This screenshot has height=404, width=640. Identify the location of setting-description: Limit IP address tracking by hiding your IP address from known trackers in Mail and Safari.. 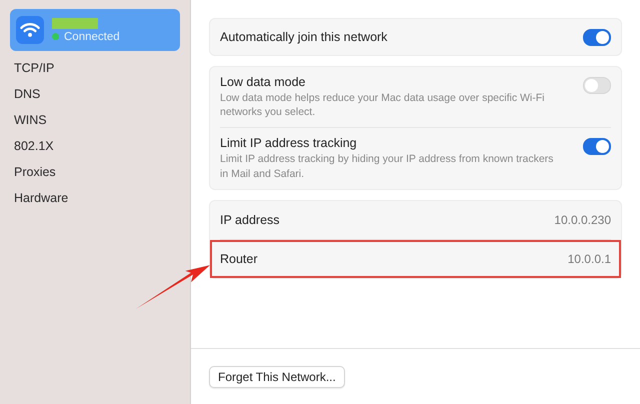
(387, 166).